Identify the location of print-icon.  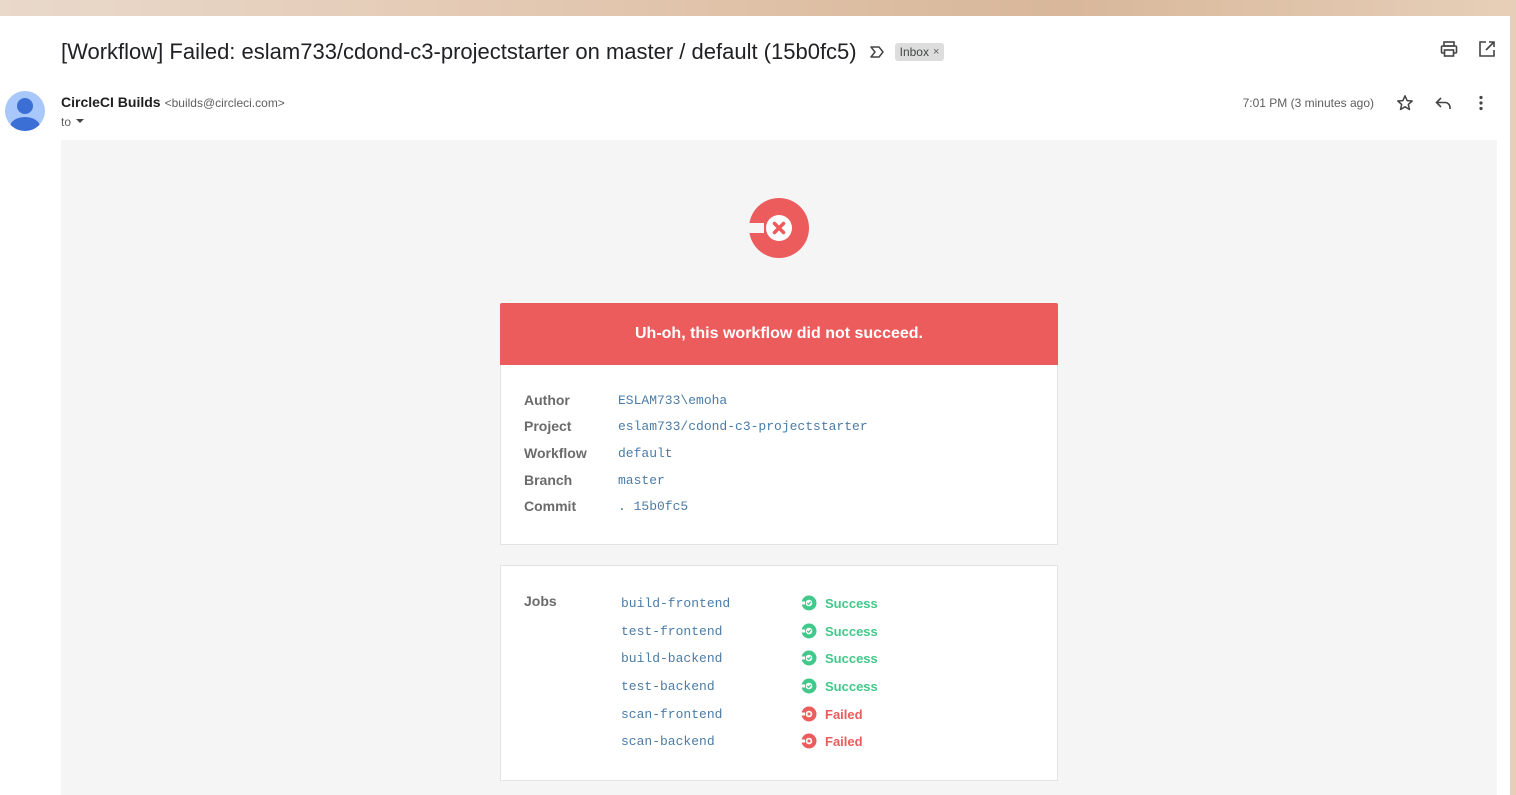
(1449, 49).